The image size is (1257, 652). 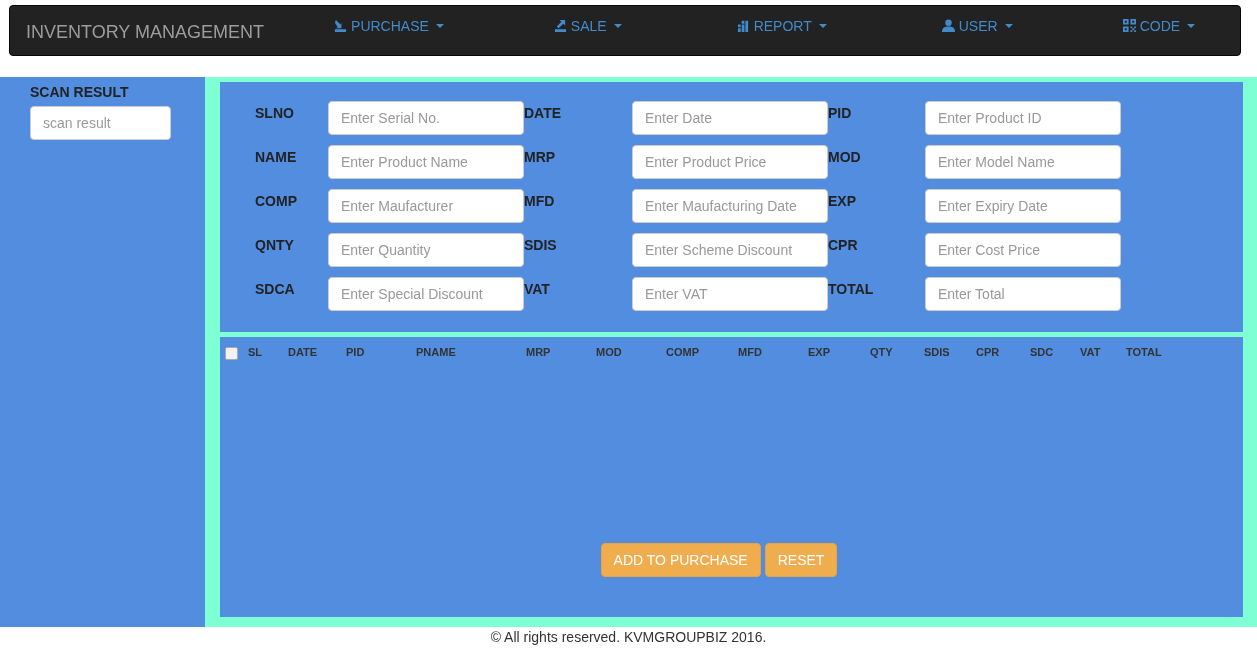 I want to click on field-label: CPR, so click(x=843, y=245).